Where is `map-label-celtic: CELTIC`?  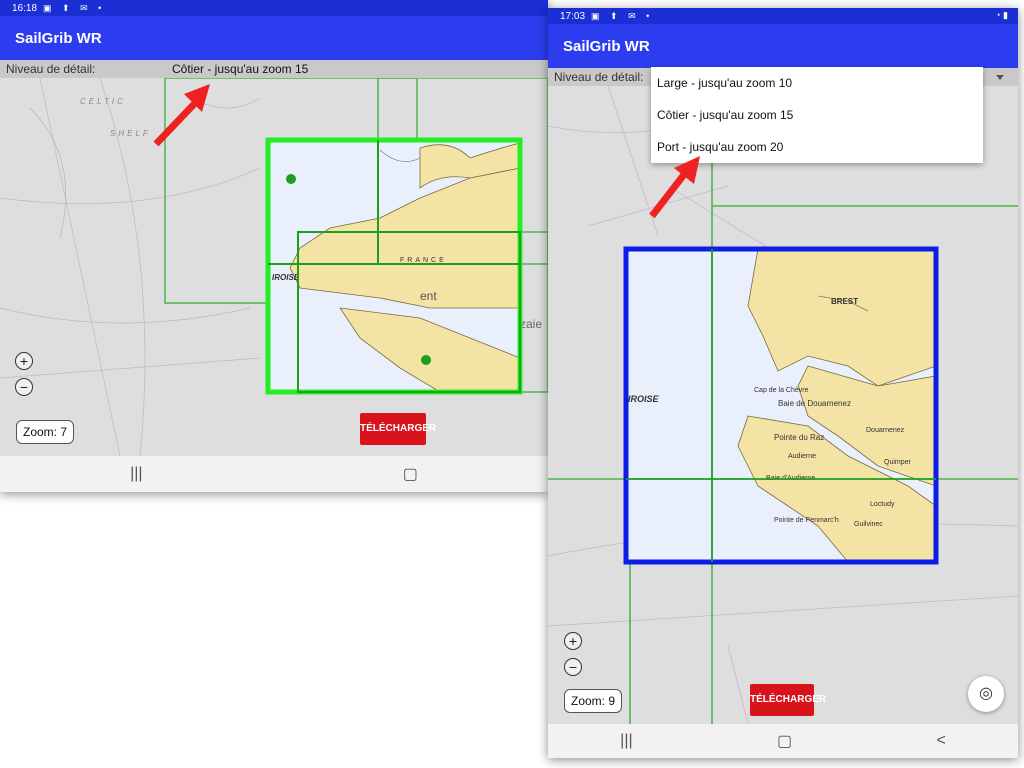 map-label-celtic: CELTIC is located at coordinates (103, 101).